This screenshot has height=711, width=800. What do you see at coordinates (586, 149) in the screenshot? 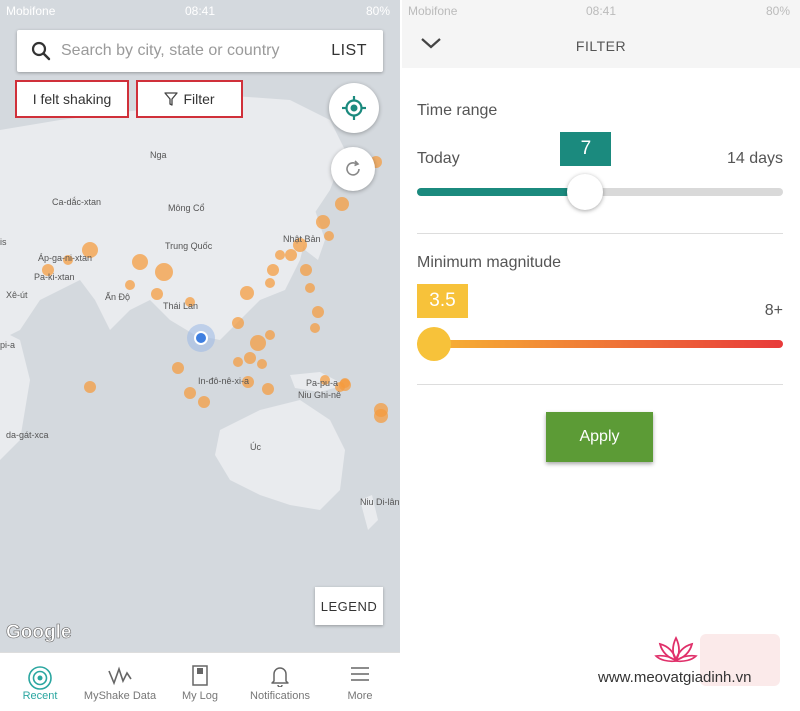
I see `time-range-value-badge: 7` at bounding box center [586, 149].